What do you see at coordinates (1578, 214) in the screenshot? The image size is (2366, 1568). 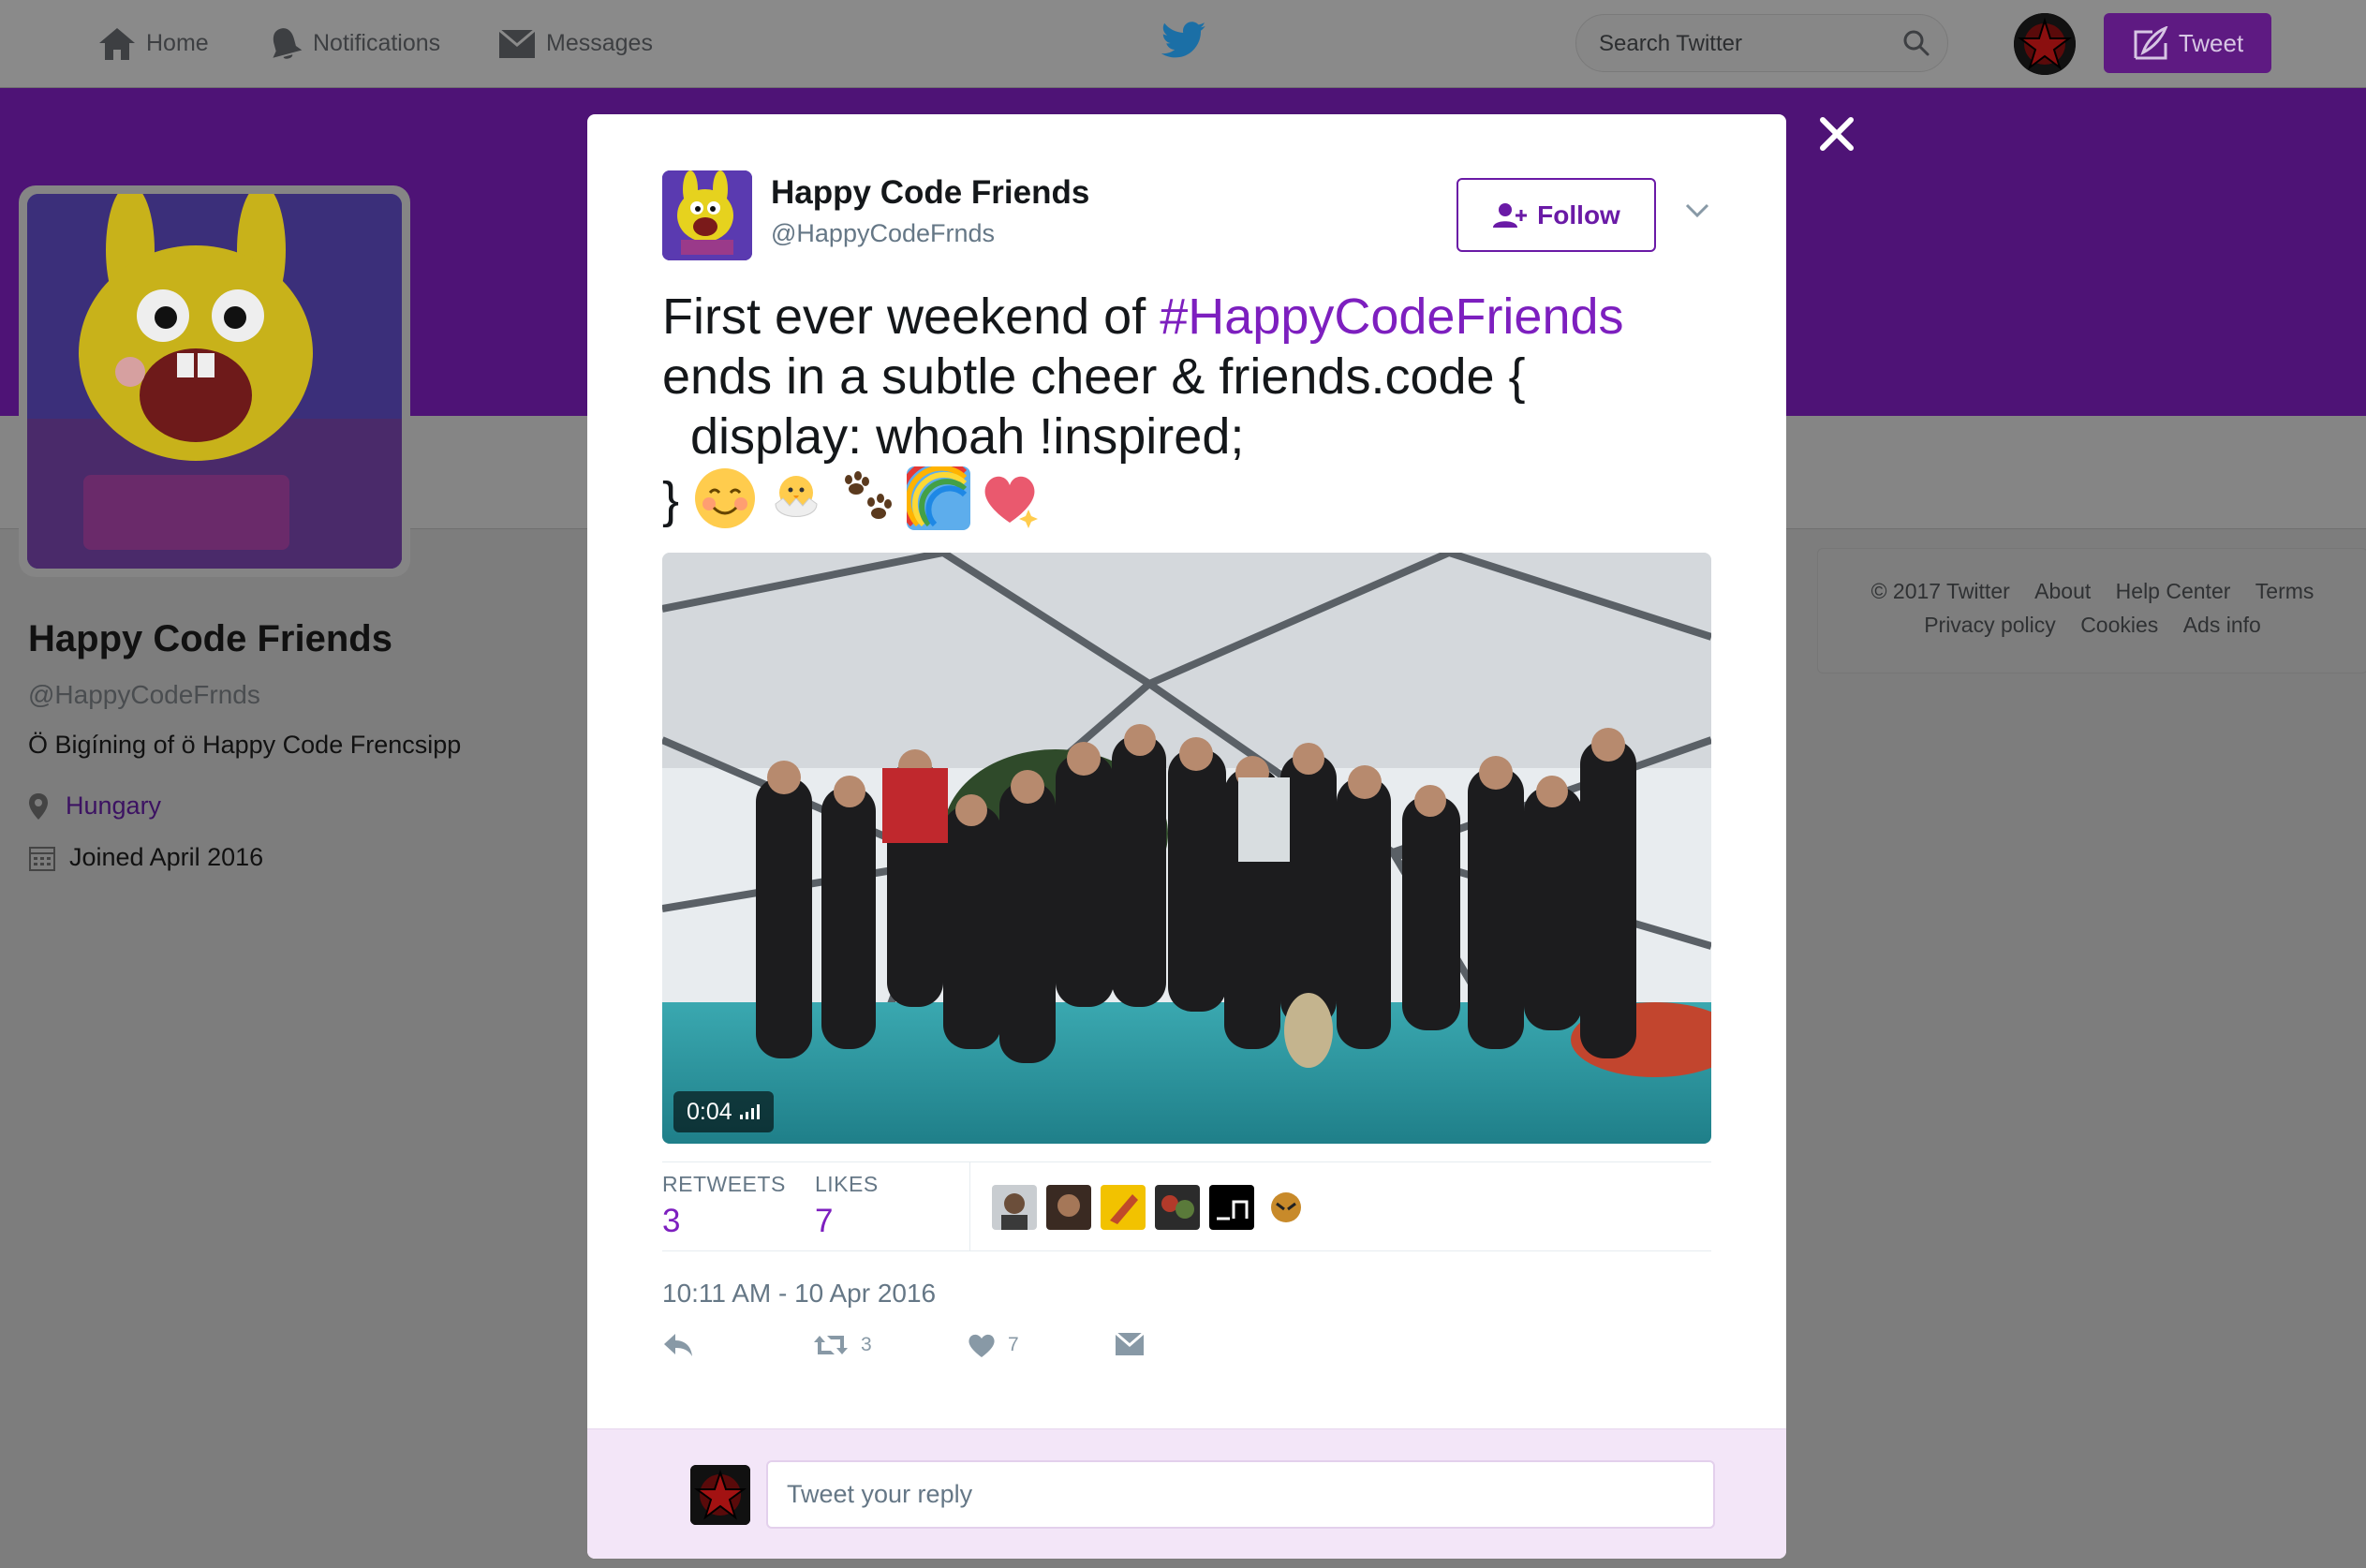 I see `follow-button-label: Follow` at bounding box center [1578, 214].